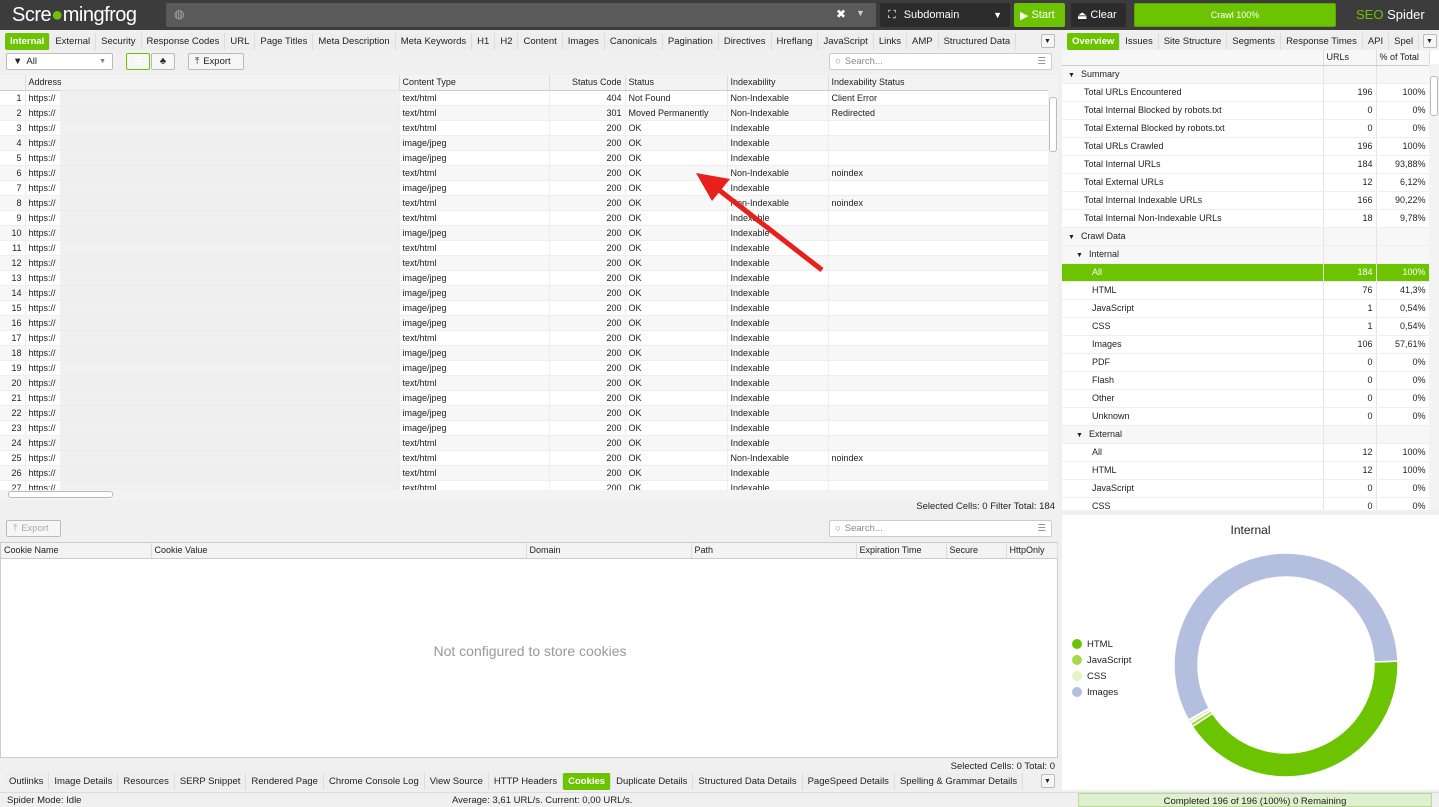 The height and width of the screenshot is (807, 1439). Describe the element at coordinates (1048, 41) in the screenshot. I see `more-tabs-dropdown: ▼` at that location.